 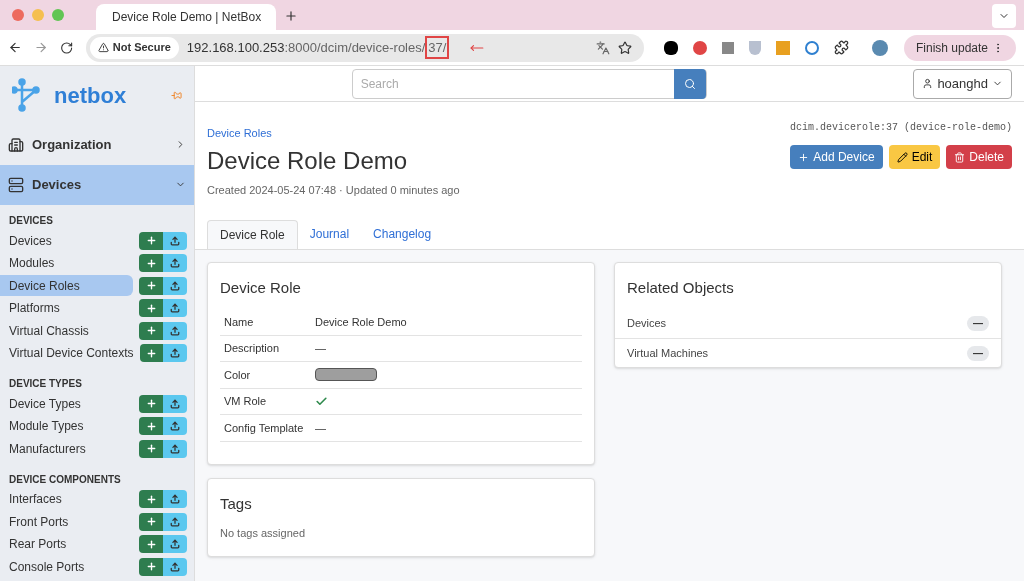 I want to click on search-button, so click(x=689, y=83).